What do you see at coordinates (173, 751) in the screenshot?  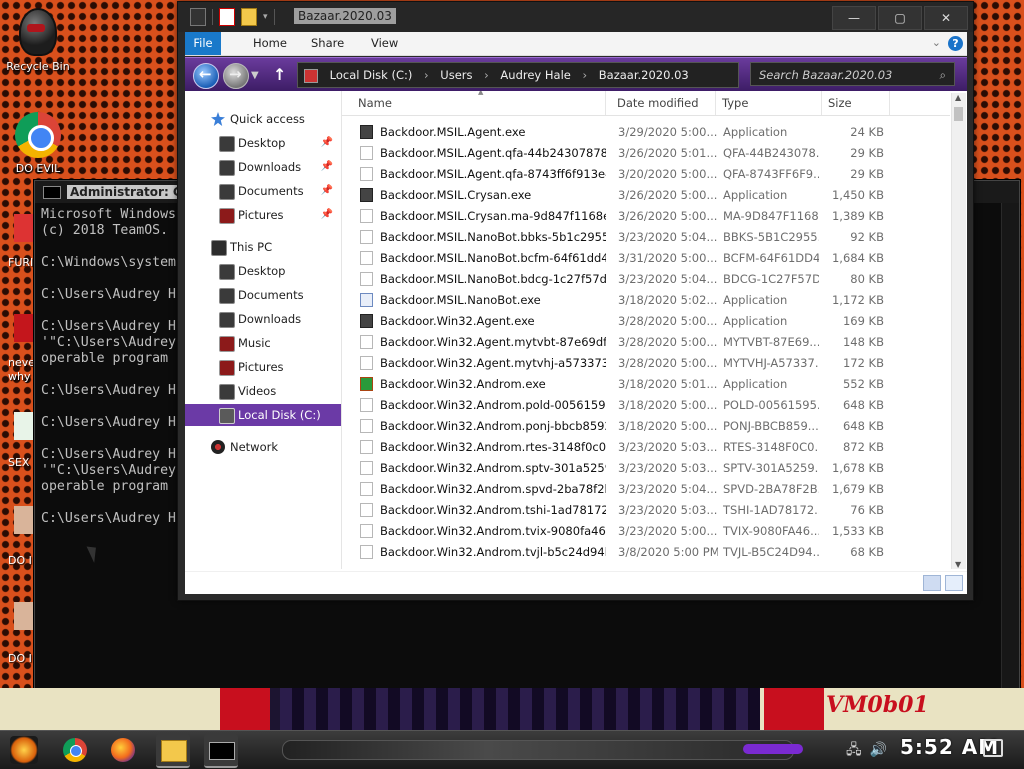 I see `taskbar-file-explorer` at bounding box center [173, 751].